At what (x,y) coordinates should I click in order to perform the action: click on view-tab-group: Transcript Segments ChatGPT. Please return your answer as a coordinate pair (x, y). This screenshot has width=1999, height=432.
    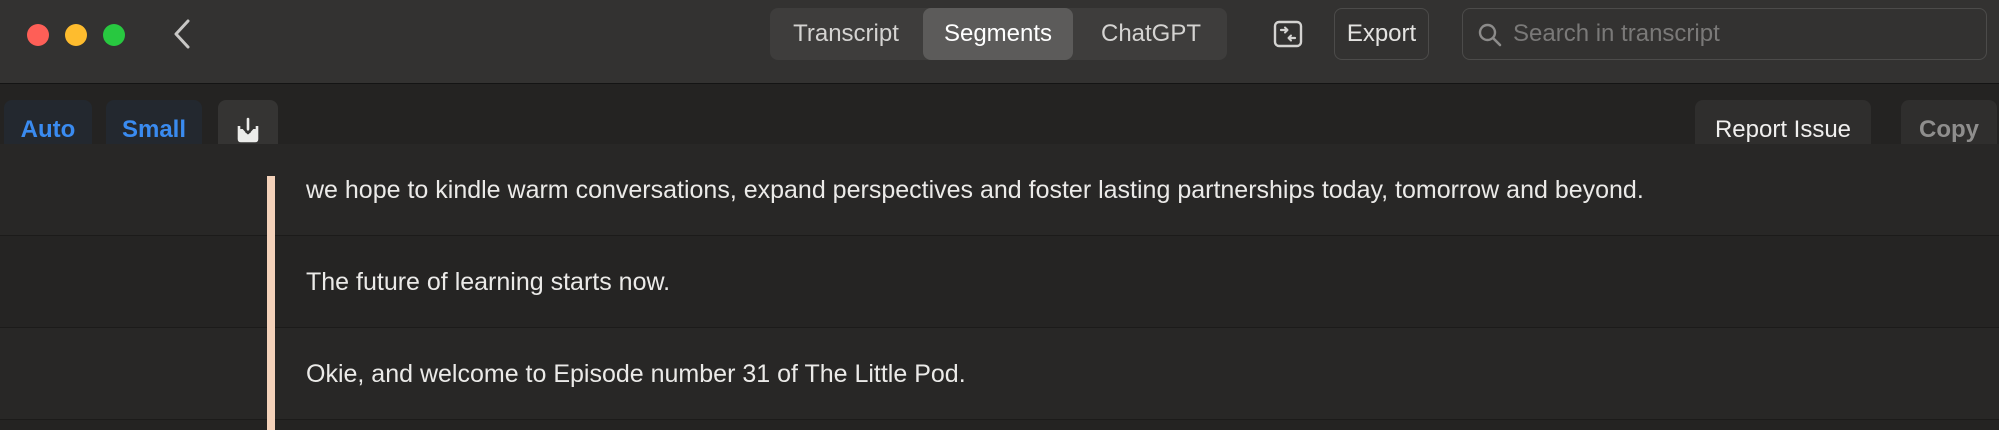
    Looking at the image, I should click on (998, 34).